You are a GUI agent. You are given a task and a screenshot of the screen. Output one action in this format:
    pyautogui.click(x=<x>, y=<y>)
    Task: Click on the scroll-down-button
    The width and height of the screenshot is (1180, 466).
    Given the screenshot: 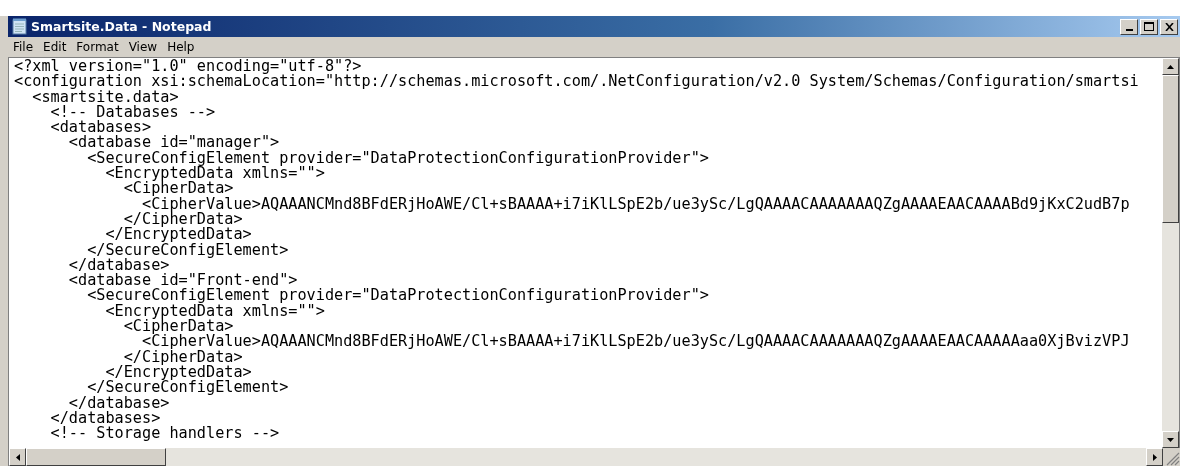 What is the action you would take?
    pyautogui.click(x=1170, y=439)
    